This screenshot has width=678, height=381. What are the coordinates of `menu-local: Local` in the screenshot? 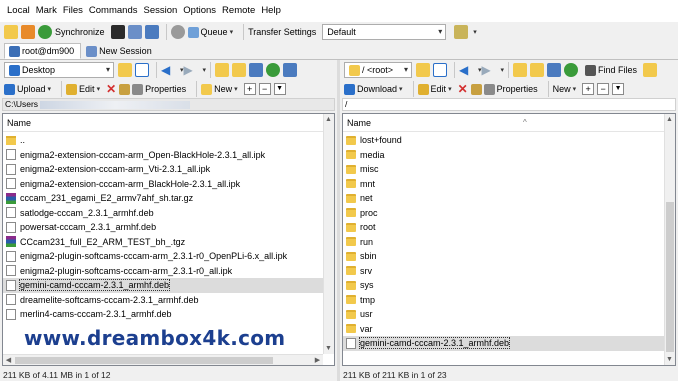 It's located at (18, 11).